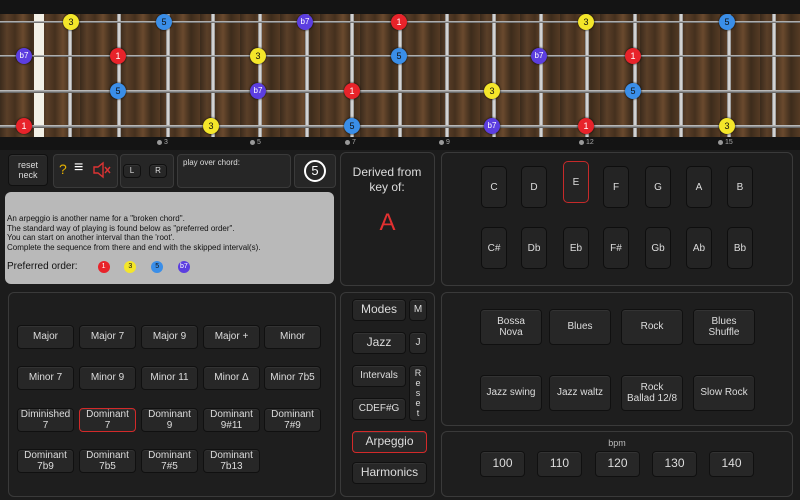  I want to click on key-button-D: D, so click(534, 187).